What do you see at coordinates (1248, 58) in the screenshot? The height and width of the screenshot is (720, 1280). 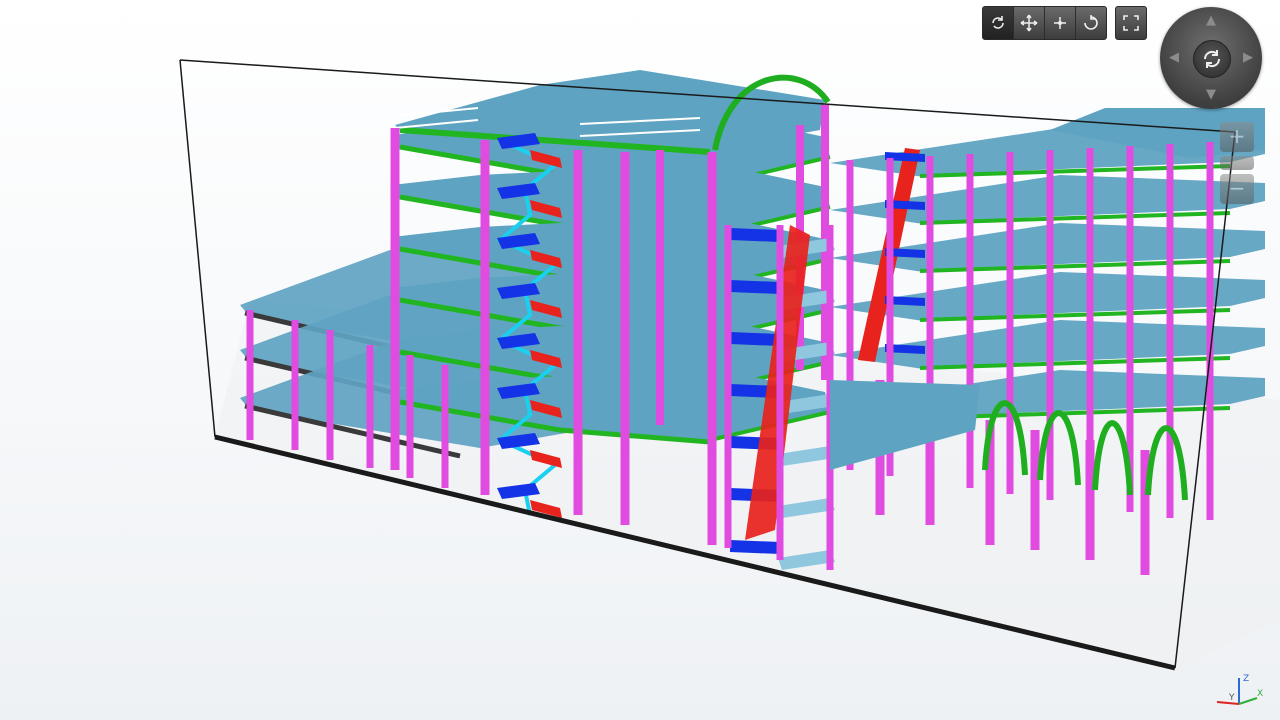 I see `nav-right-arrow-icon: ▶` at bounding box center [1248, 58].